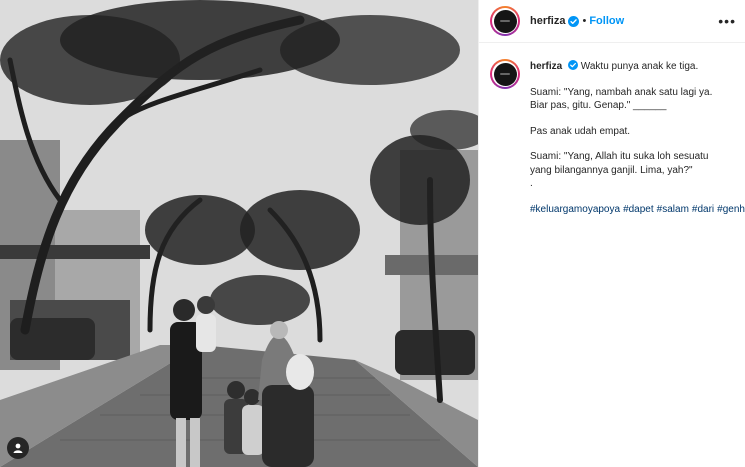 The height and width of the screenshot is (467, 745). What do you see at coordinates (531, 183) in the screenshot?
I see `caption-paragraph-5: .` at bounding box center [531, 183].